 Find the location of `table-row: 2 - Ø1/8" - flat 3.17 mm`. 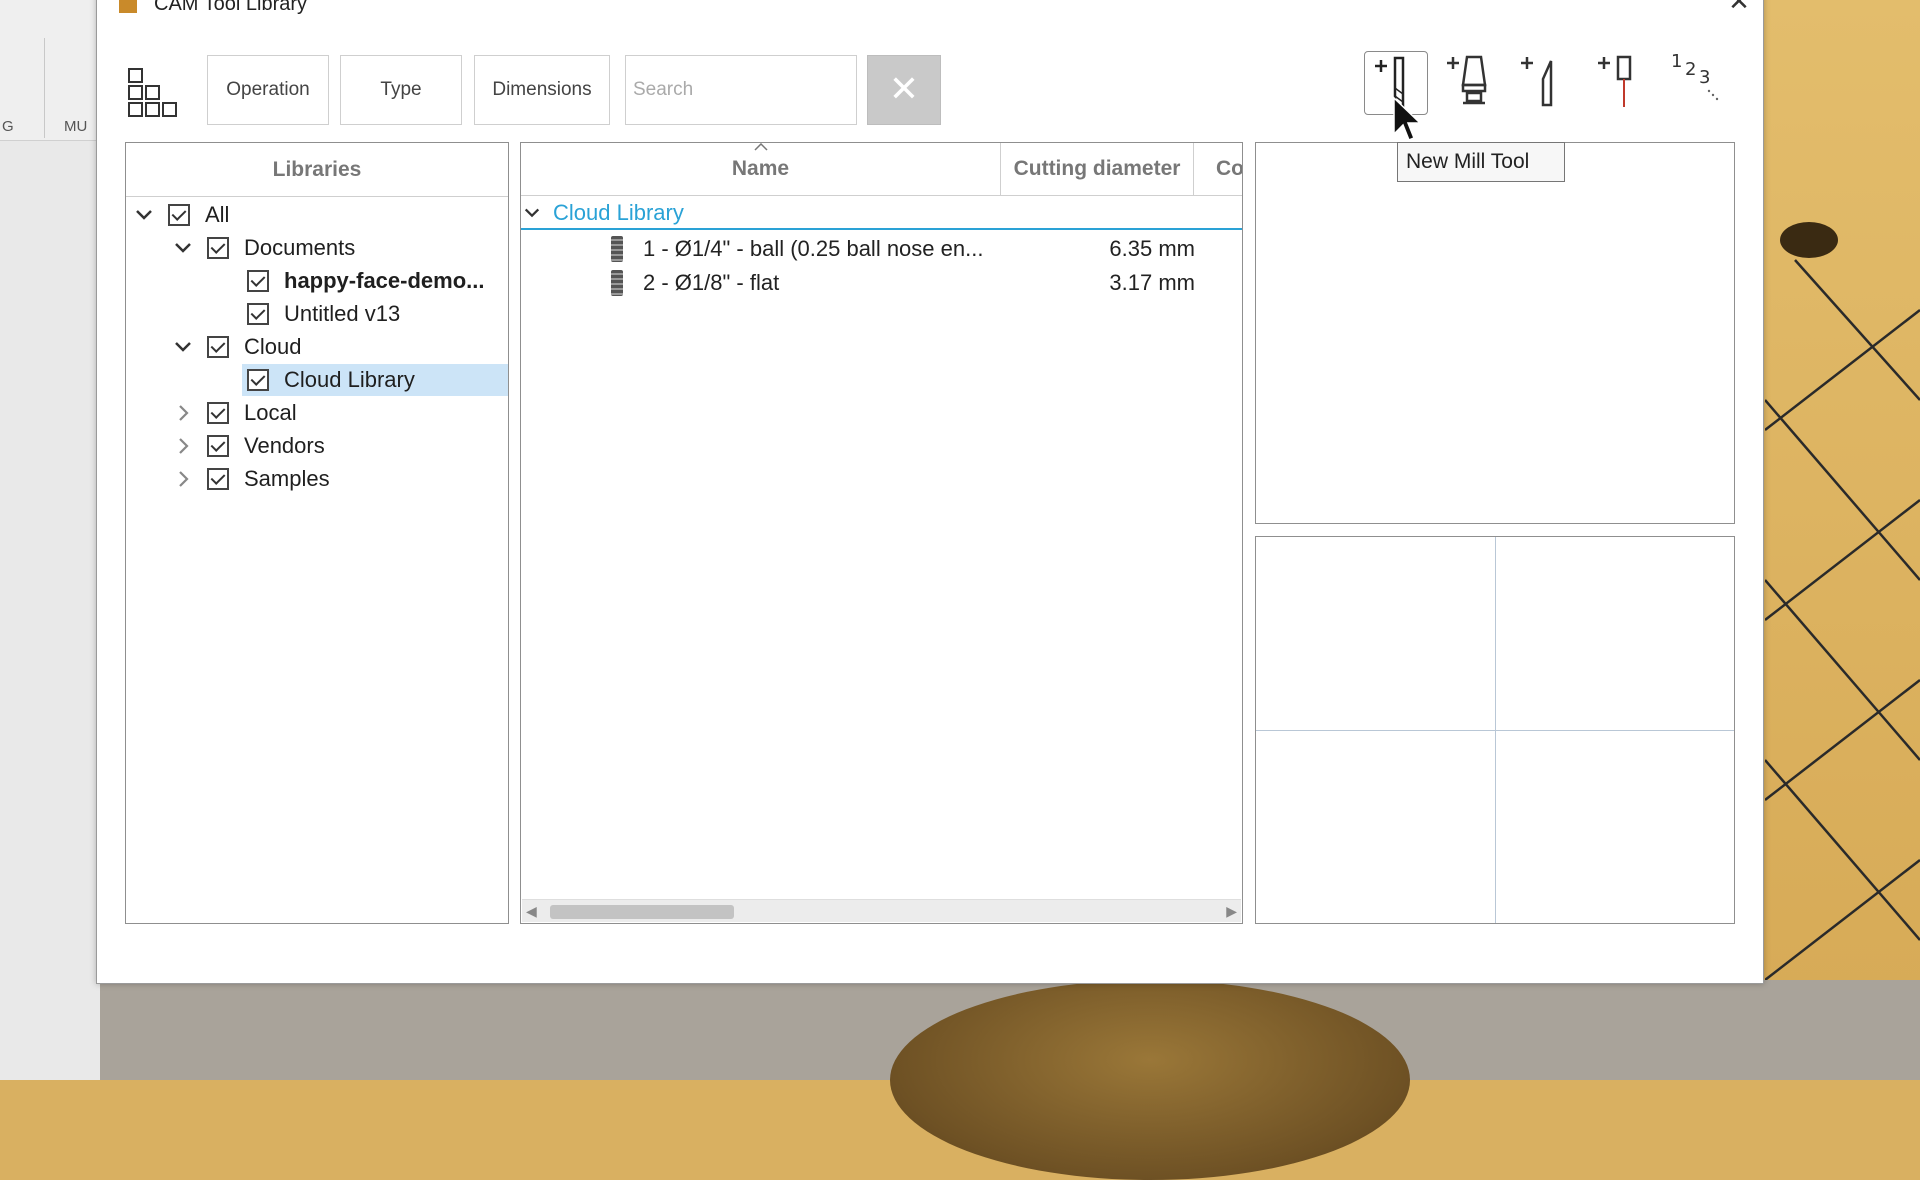

table-row: 2 - Ø1/8" - flat 3.17 mm is located at coordinates (881, 283).